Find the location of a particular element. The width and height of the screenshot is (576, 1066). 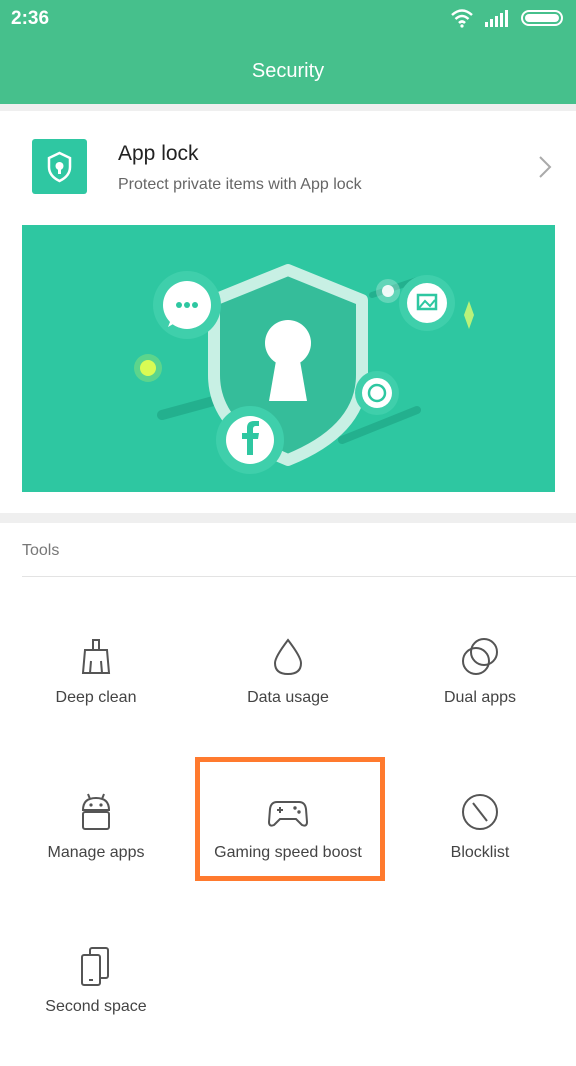

broom-icon is located at coordinates (96, 656).